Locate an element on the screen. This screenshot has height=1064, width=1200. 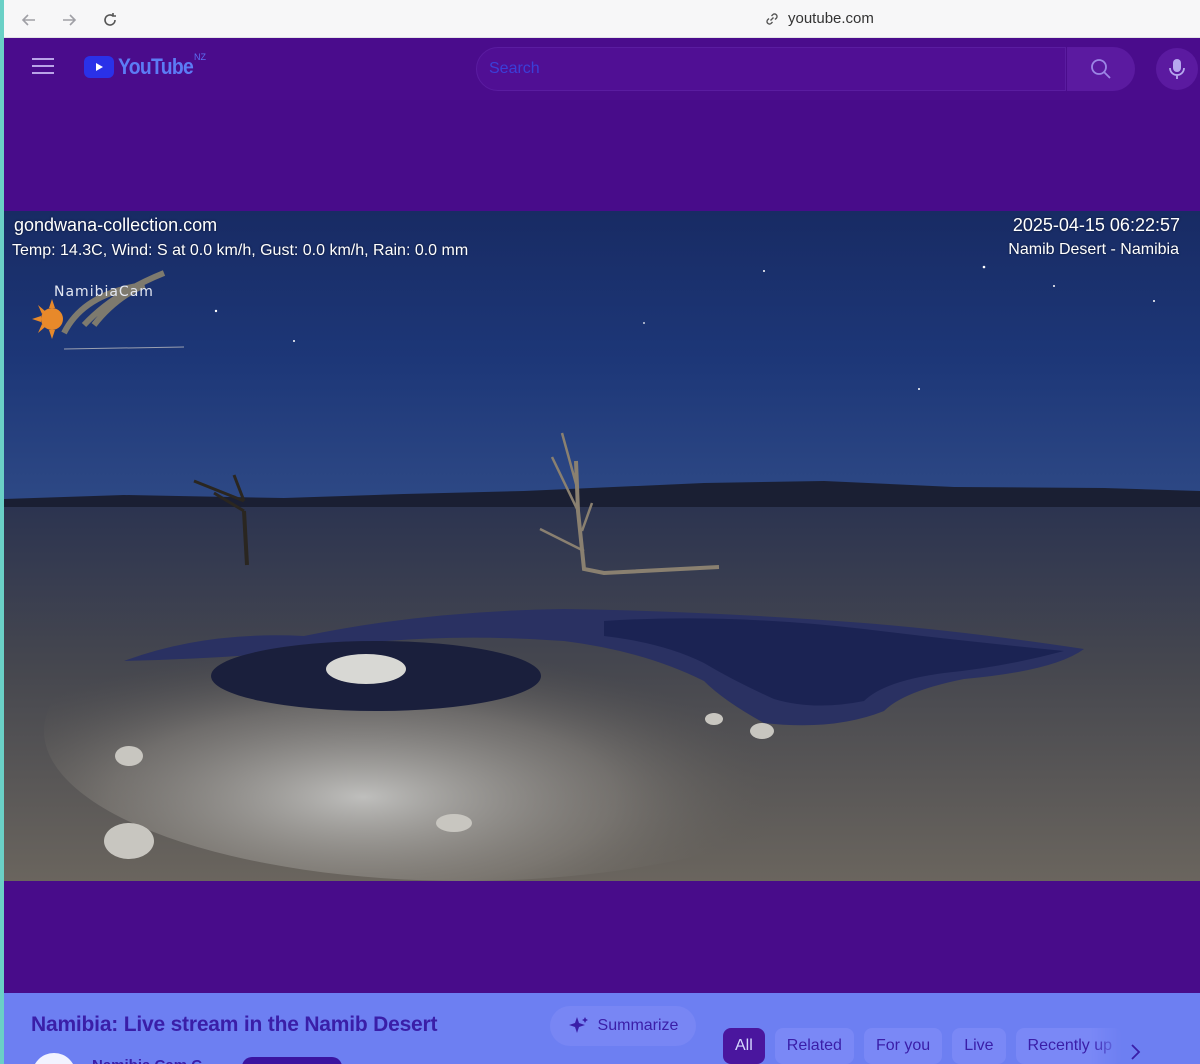
search-input is located at coordinates (769, 69).